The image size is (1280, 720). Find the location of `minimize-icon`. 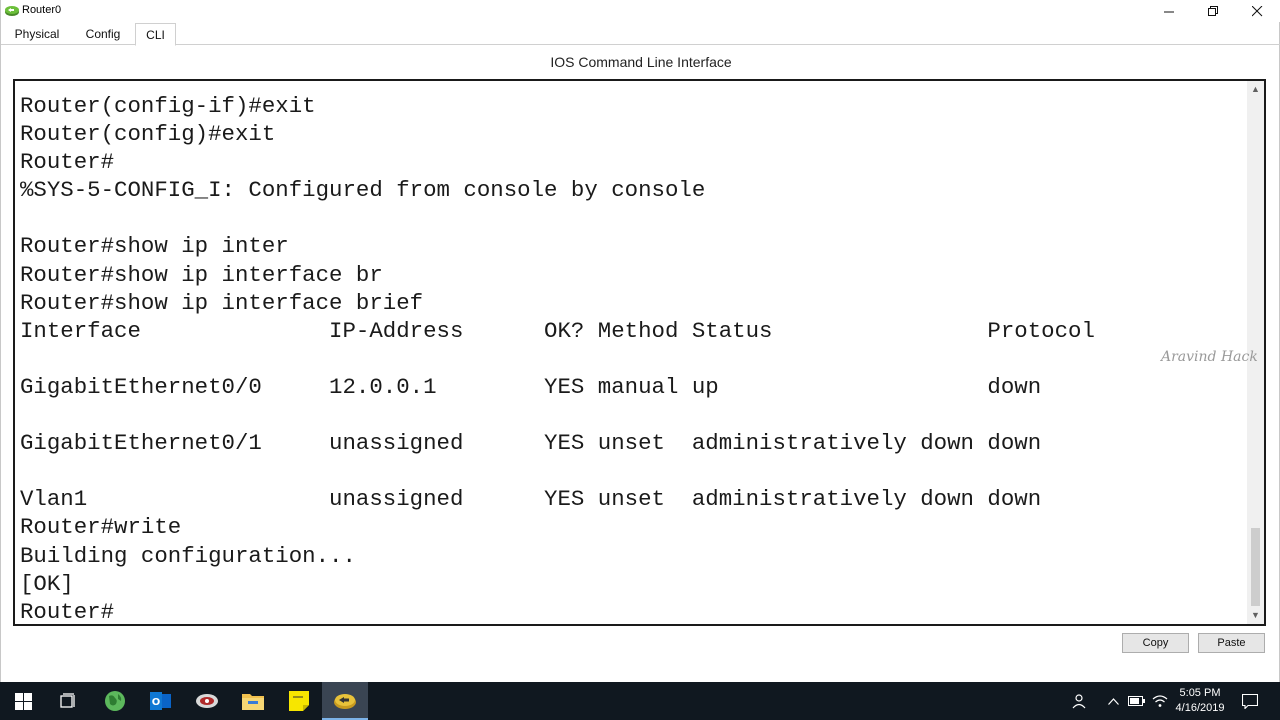

minimize-icon is located at coordinates (1168, 11).